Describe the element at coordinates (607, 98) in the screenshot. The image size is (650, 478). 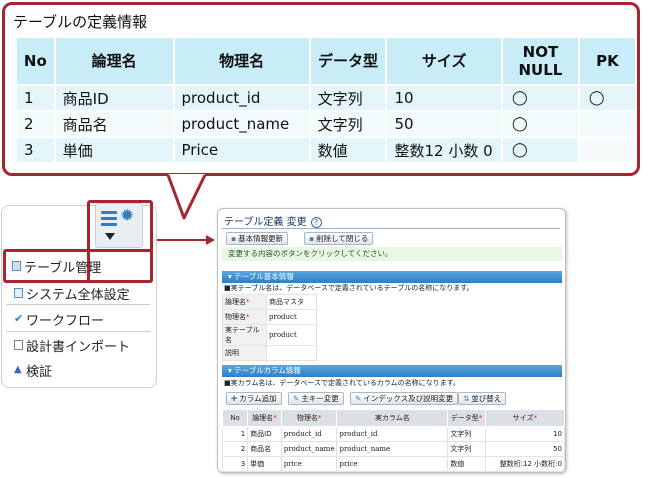
I see `cell-pk: ◯` at that location.